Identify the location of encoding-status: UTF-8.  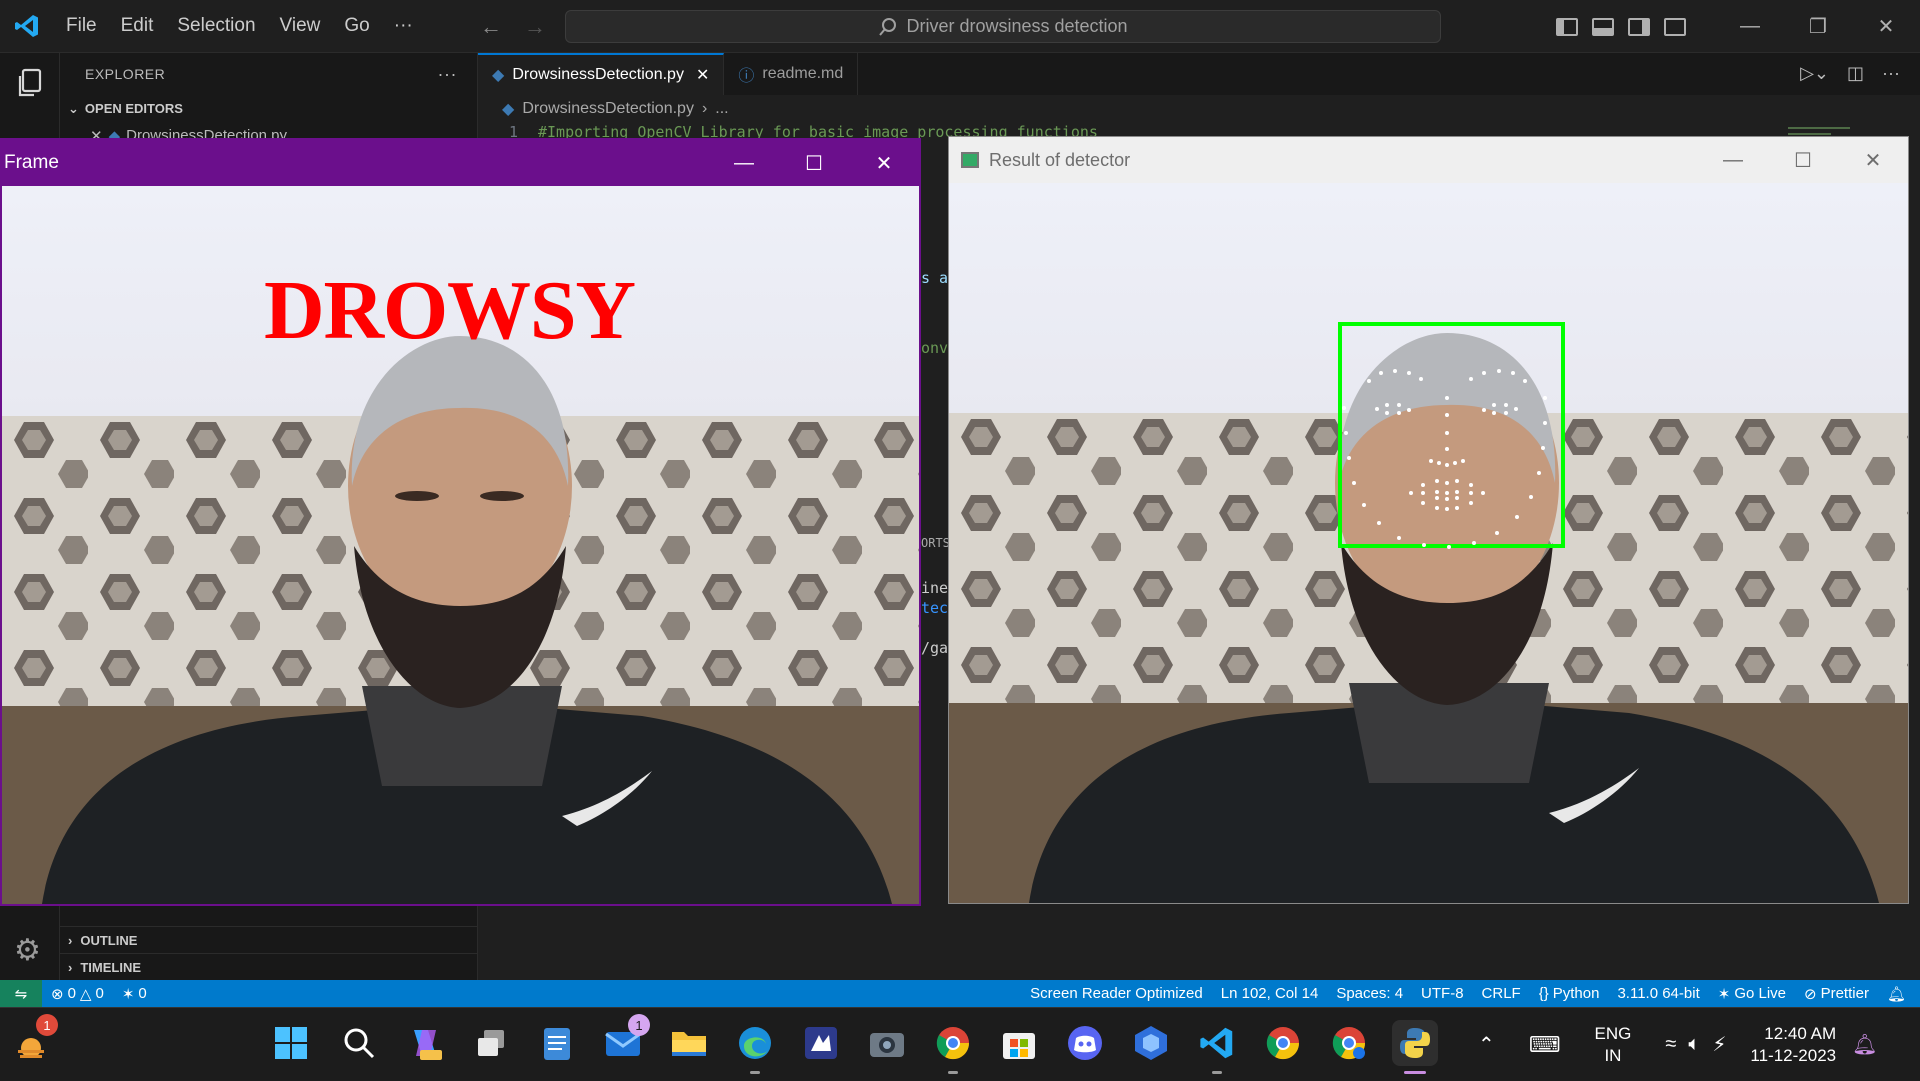
(1442, 993).